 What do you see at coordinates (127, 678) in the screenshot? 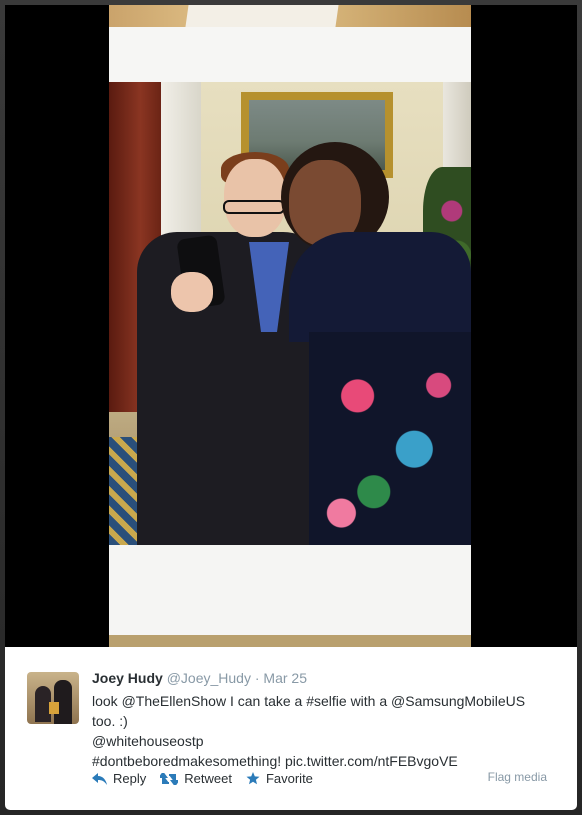
I see `display-name: Joey Hudy` at bounding box center [127, 678].